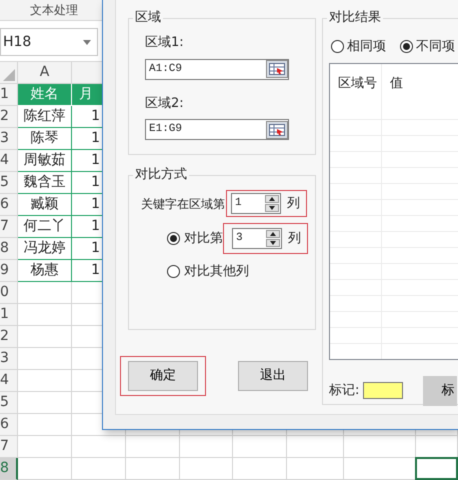 This screenshot has width=458, height=480. I want to click on name-box: H18, so click(49, 42).